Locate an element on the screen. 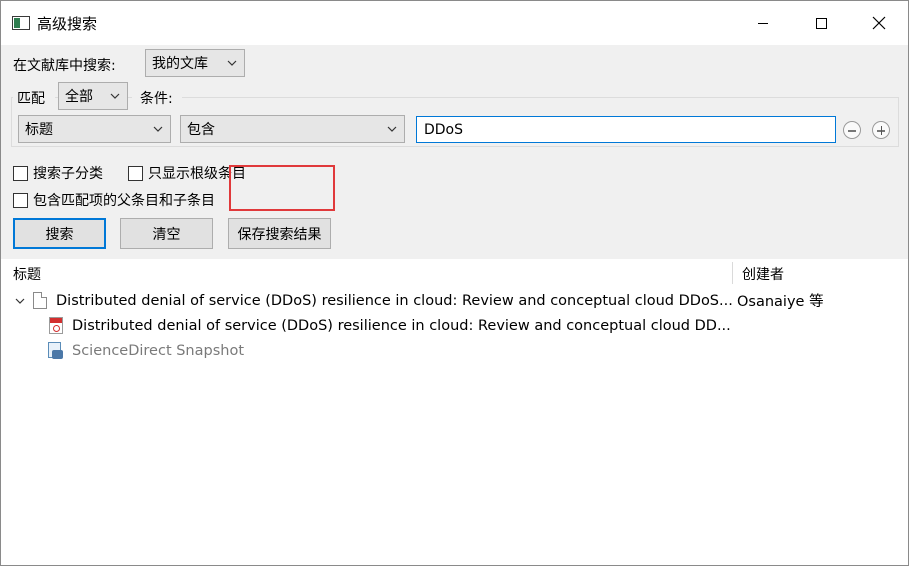 This screenshot has width=909, height=566. window-title: 高级搜索 is located at coordinates (67, 24).